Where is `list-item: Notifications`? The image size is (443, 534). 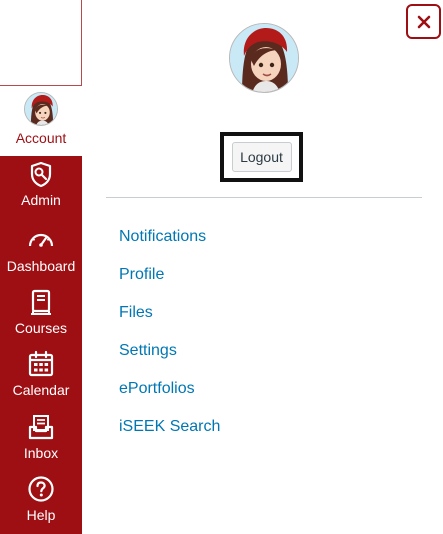 list-item: Notifications is located at coordinates (169, 245).